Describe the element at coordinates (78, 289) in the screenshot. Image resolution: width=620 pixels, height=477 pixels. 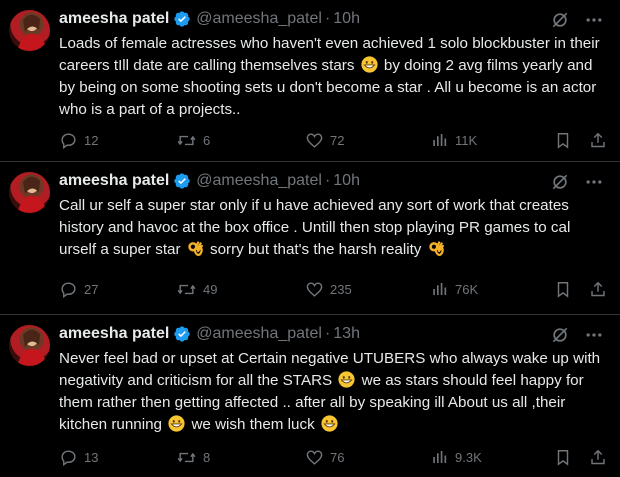
I see `reply-button: 27` at that location.